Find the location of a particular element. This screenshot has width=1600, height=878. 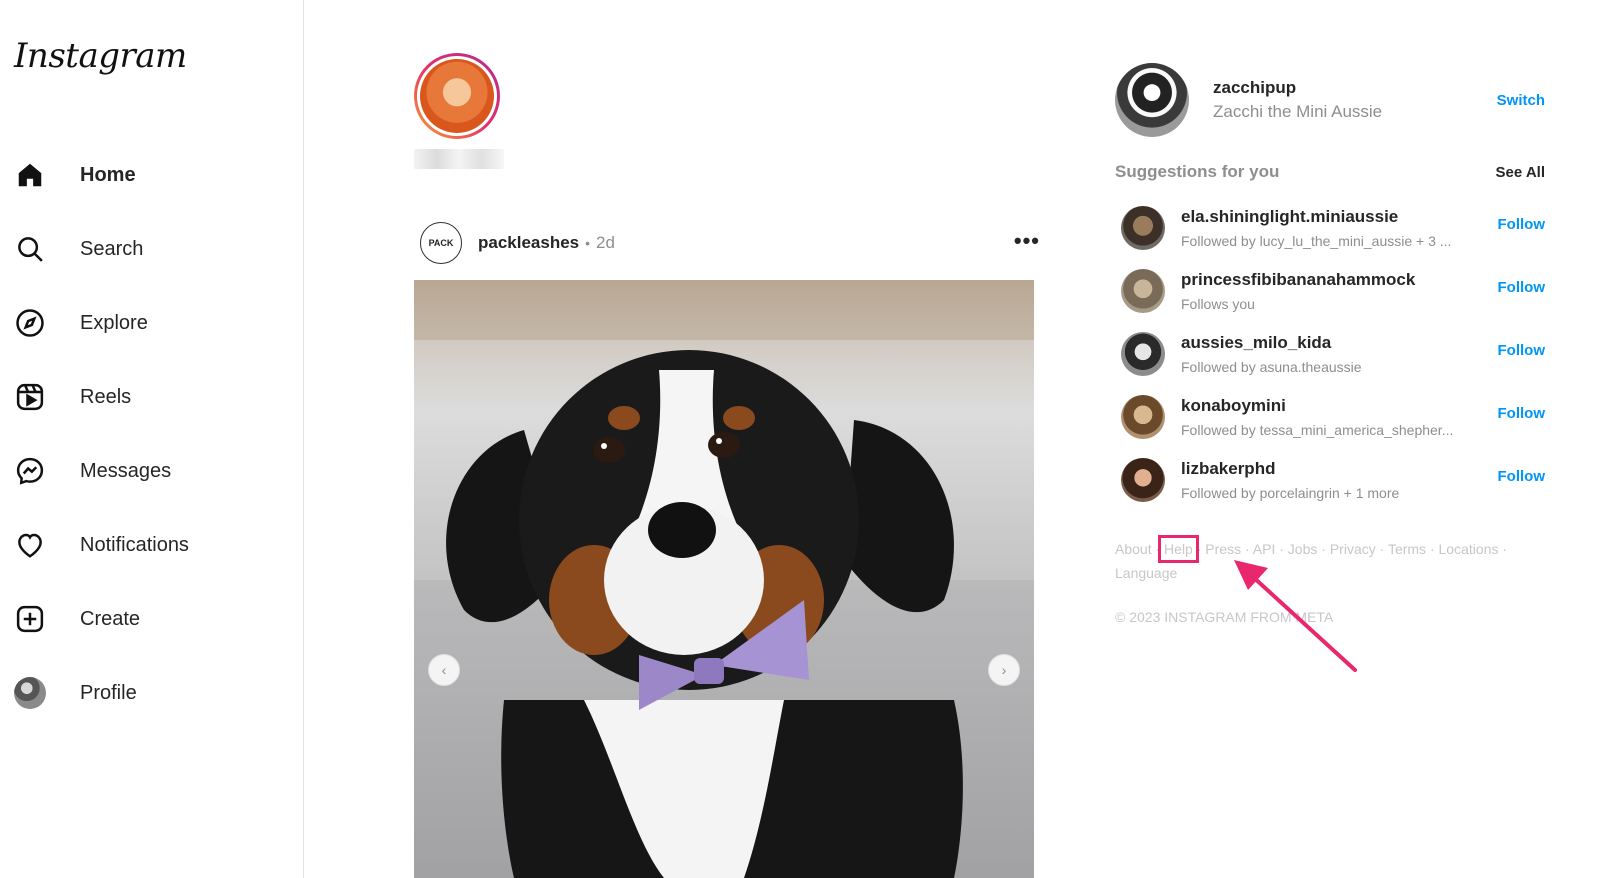

nav-label: Messages is located at coordinates (126, 470).